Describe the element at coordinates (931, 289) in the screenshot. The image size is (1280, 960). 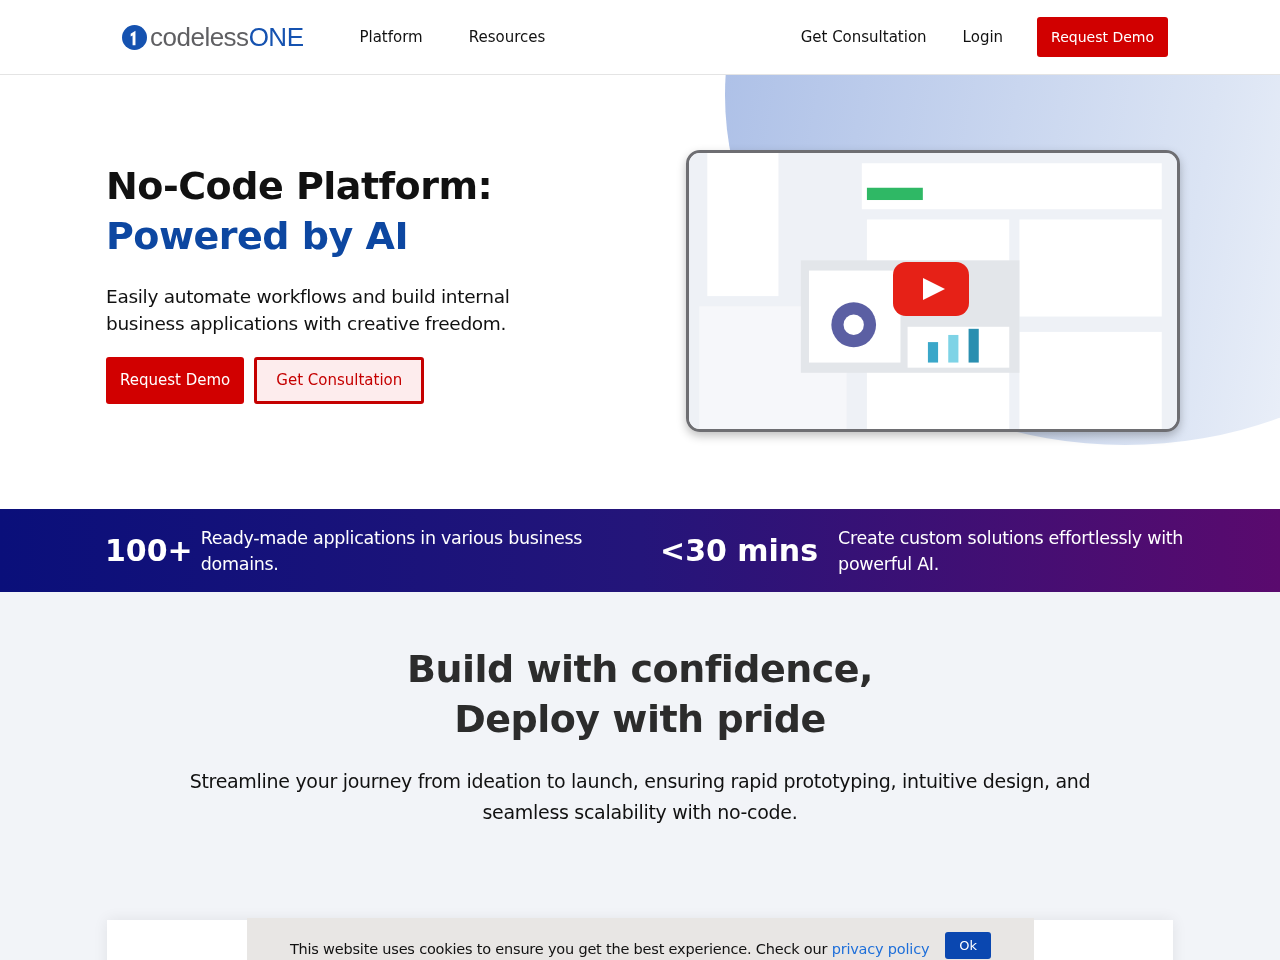
I see `play-icon` at that location.